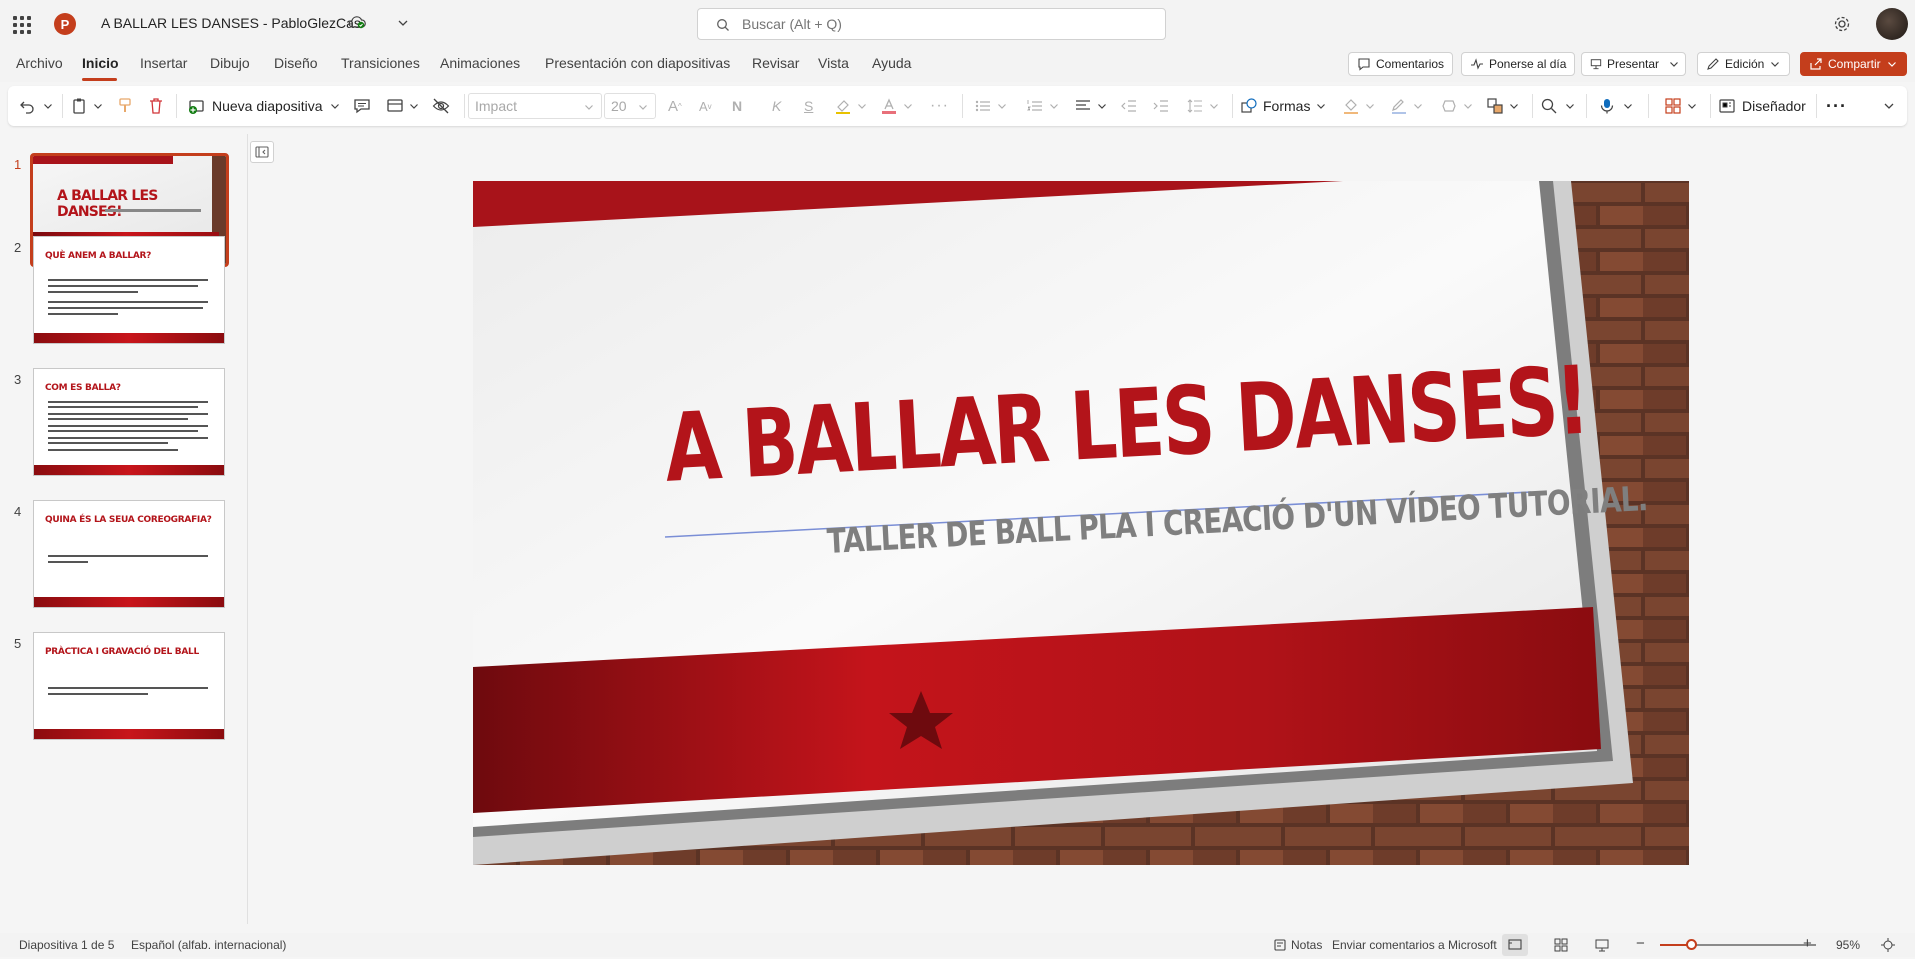 This screenshot has width=1915, height=959. What do you see at coordinates (675, 106) in the screenshot?
I see `increase-font-button: A ^` at bounding box center [675, 106].